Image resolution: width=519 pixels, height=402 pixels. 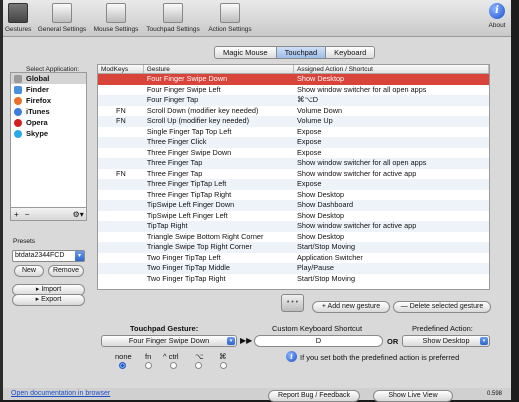 What do you see at coordinates (187, 215) in the screenshot?
I see `cell-gesture: TipSwipe Left Finger Left` at bounding box center [187, 215].